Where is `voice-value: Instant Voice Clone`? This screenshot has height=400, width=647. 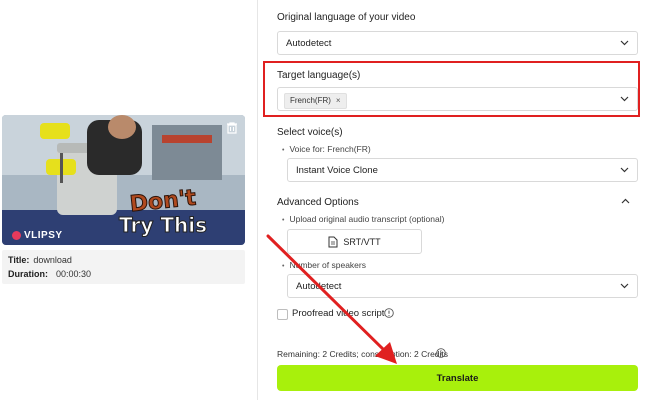 voice-value: Instant Voice Clone is located at coordinates (337, 170).